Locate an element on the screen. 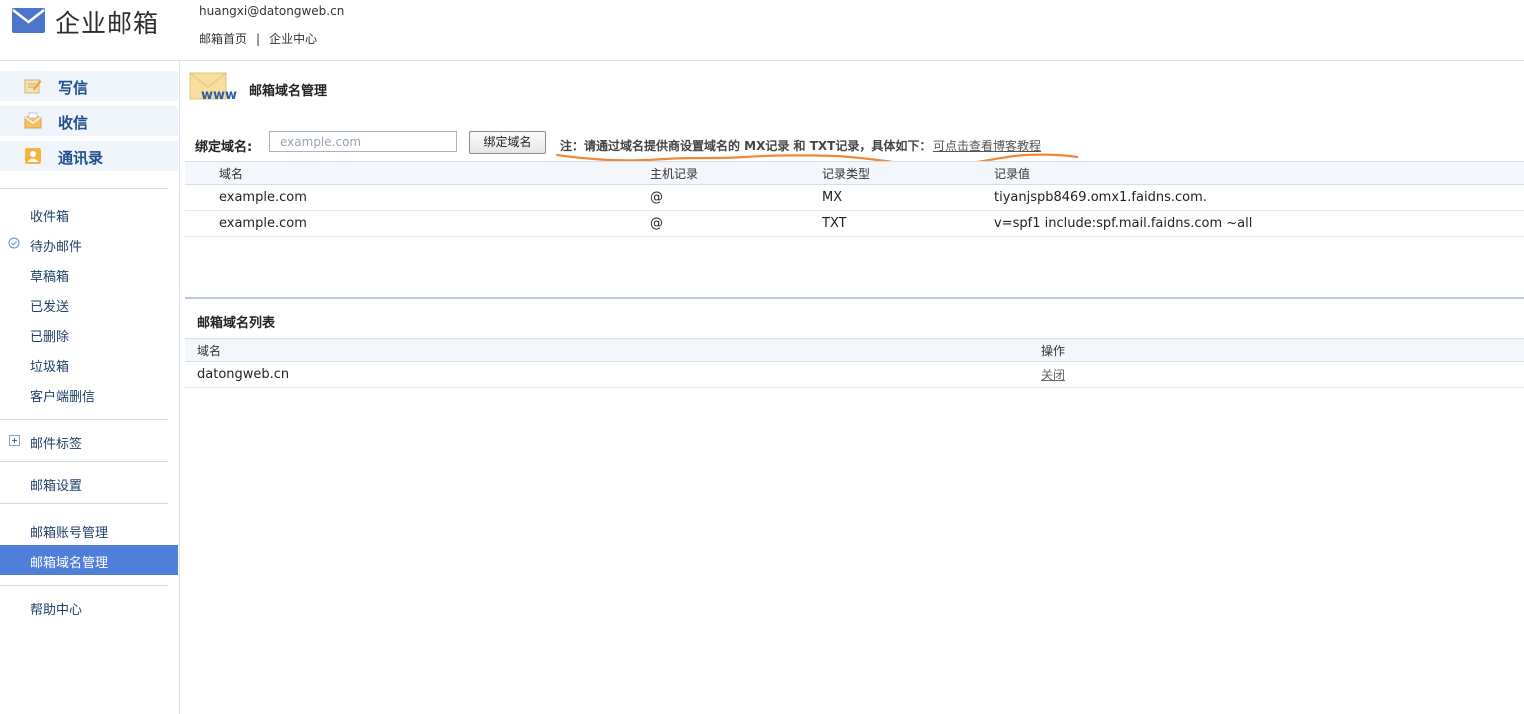 Image resolution: width=1524 pixels, height=714 pixels. table-header-row: 域名 主机记录 记录类型 记录值 is located at coordinates (854, 173).